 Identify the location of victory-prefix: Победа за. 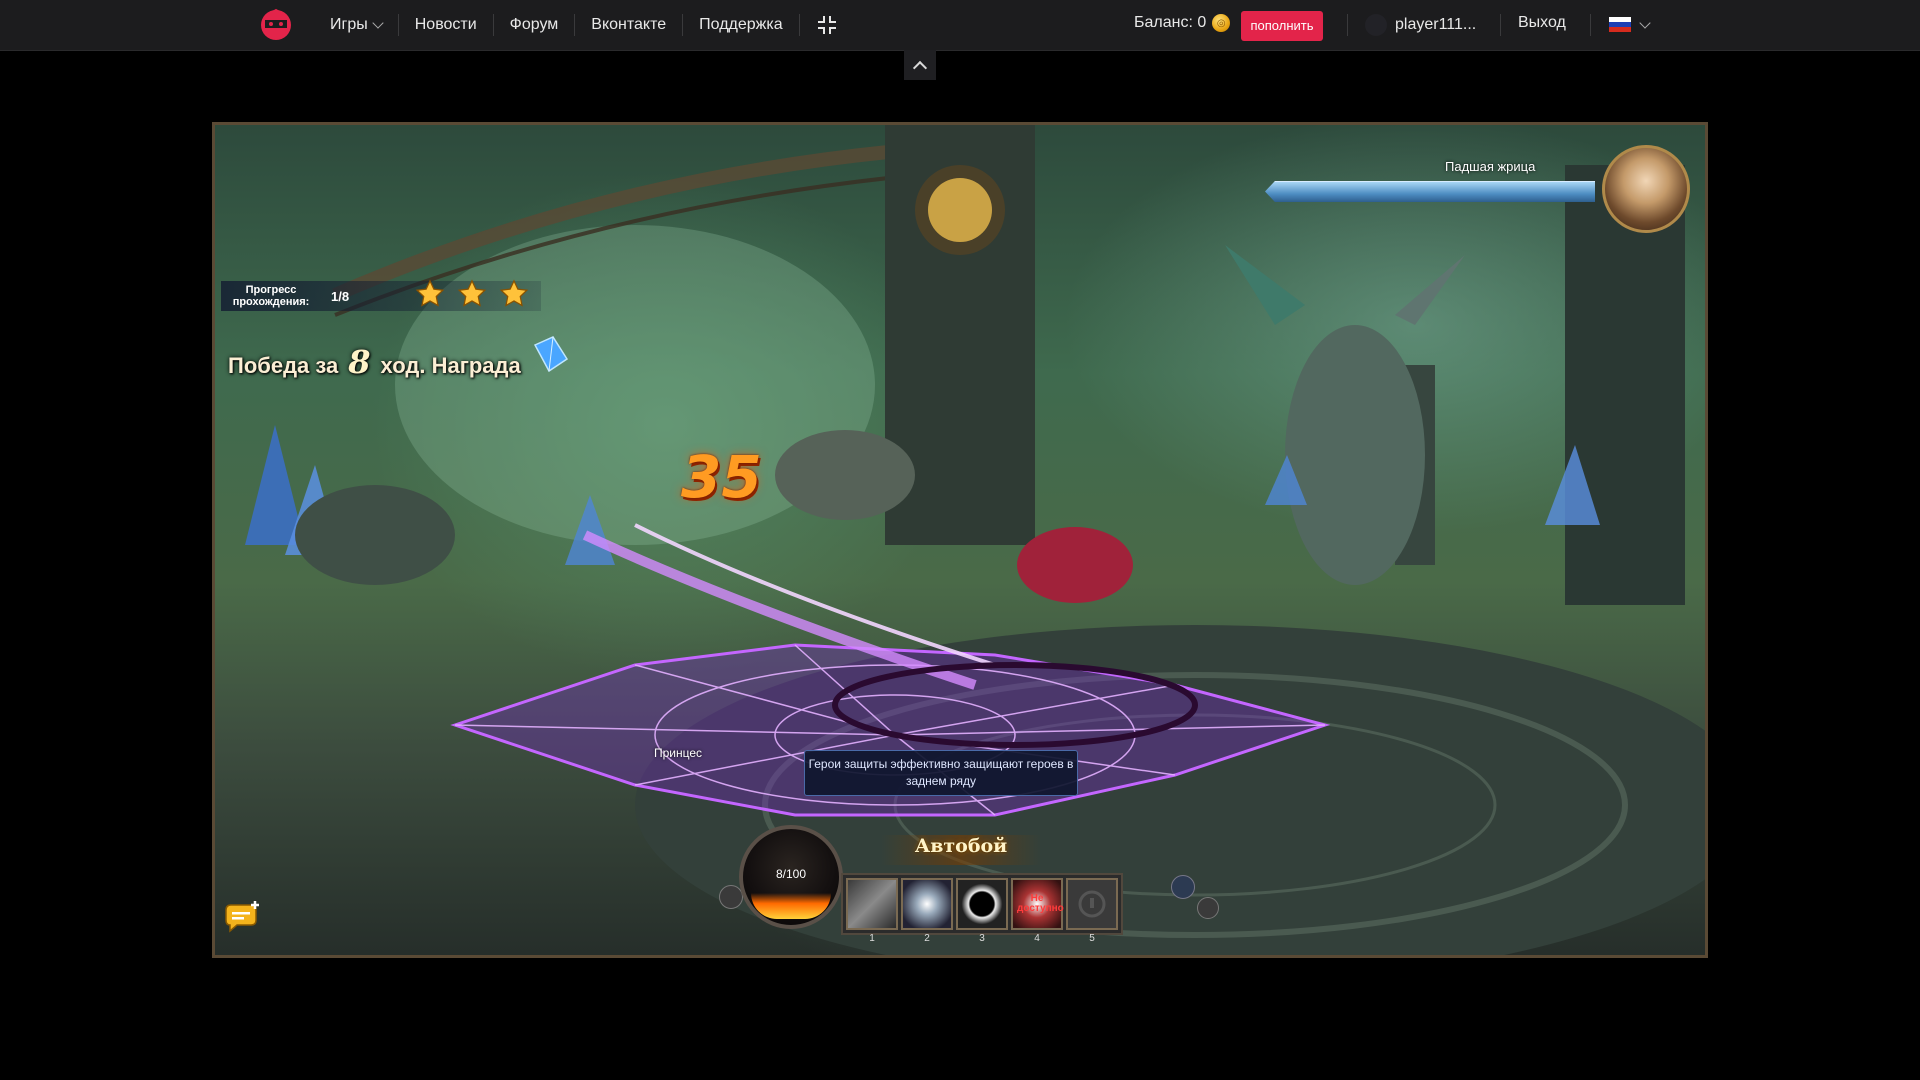
(283, 365).